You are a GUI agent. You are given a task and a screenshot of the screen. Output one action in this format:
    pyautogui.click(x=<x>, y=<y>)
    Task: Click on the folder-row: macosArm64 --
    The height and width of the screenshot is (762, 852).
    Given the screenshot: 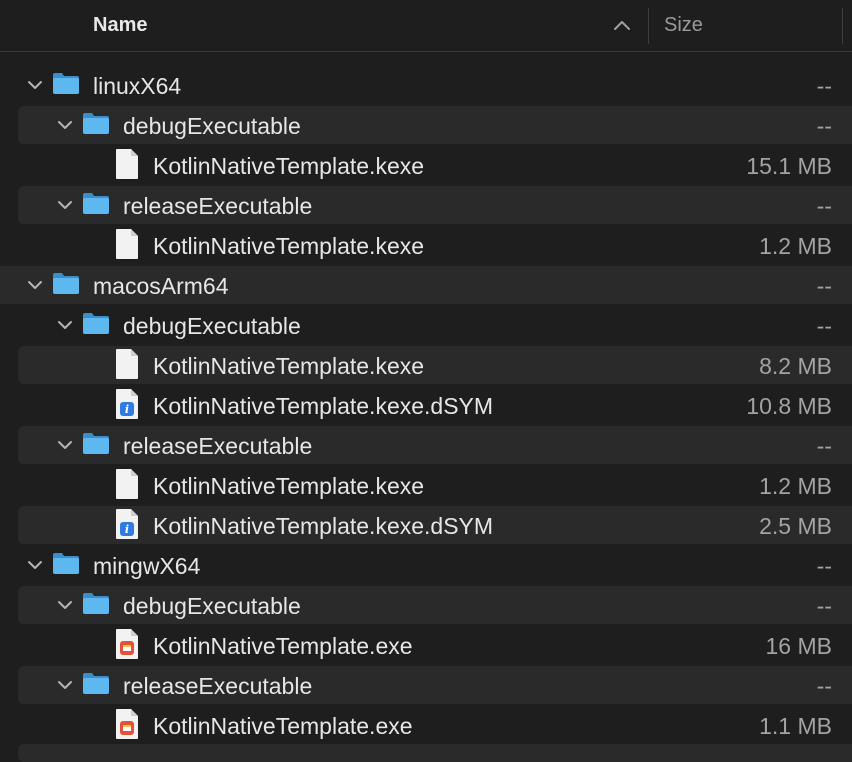 What is the action you would take?
    pyautogui.click(x=426, y=285)
    